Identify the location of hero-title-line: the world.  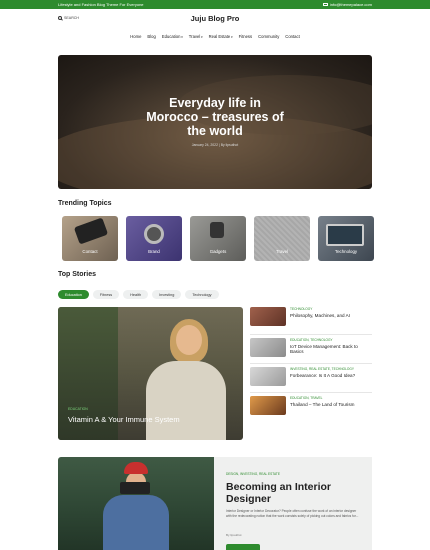
(215, 131).